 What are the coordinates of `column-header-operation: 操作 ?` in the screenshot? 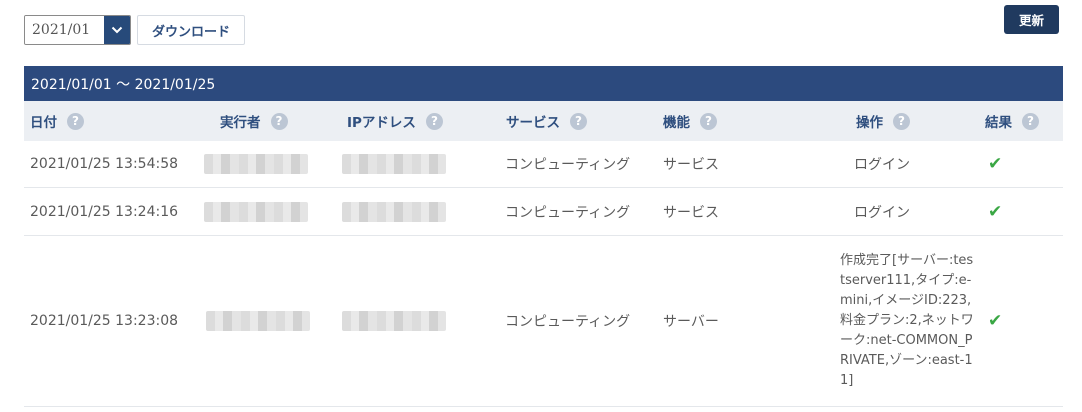 It's located at (883, 121).